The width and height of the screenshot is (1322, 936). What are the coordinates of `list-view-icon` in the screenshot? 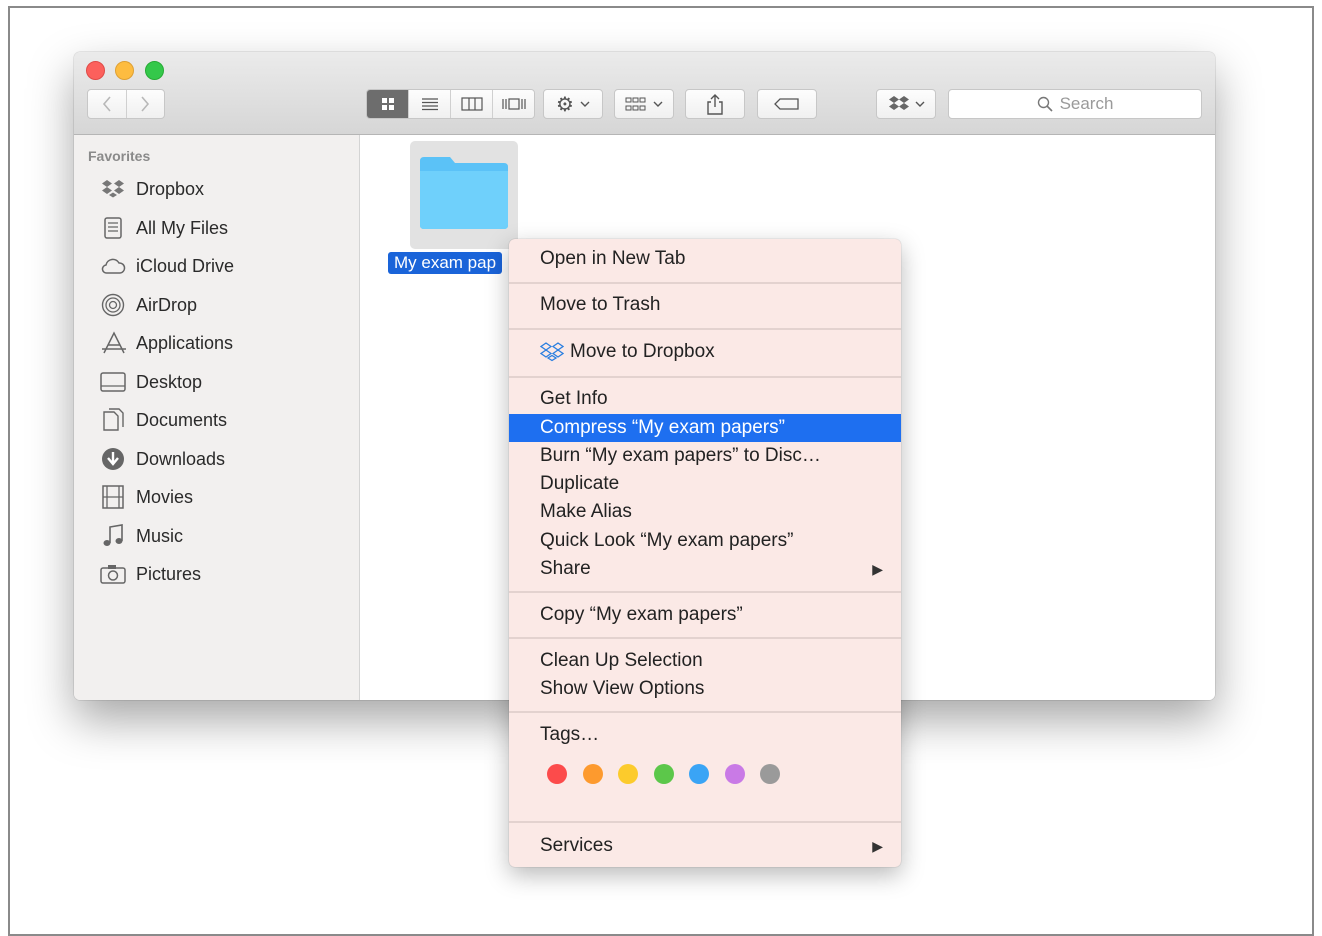 It's located at (429, 104).